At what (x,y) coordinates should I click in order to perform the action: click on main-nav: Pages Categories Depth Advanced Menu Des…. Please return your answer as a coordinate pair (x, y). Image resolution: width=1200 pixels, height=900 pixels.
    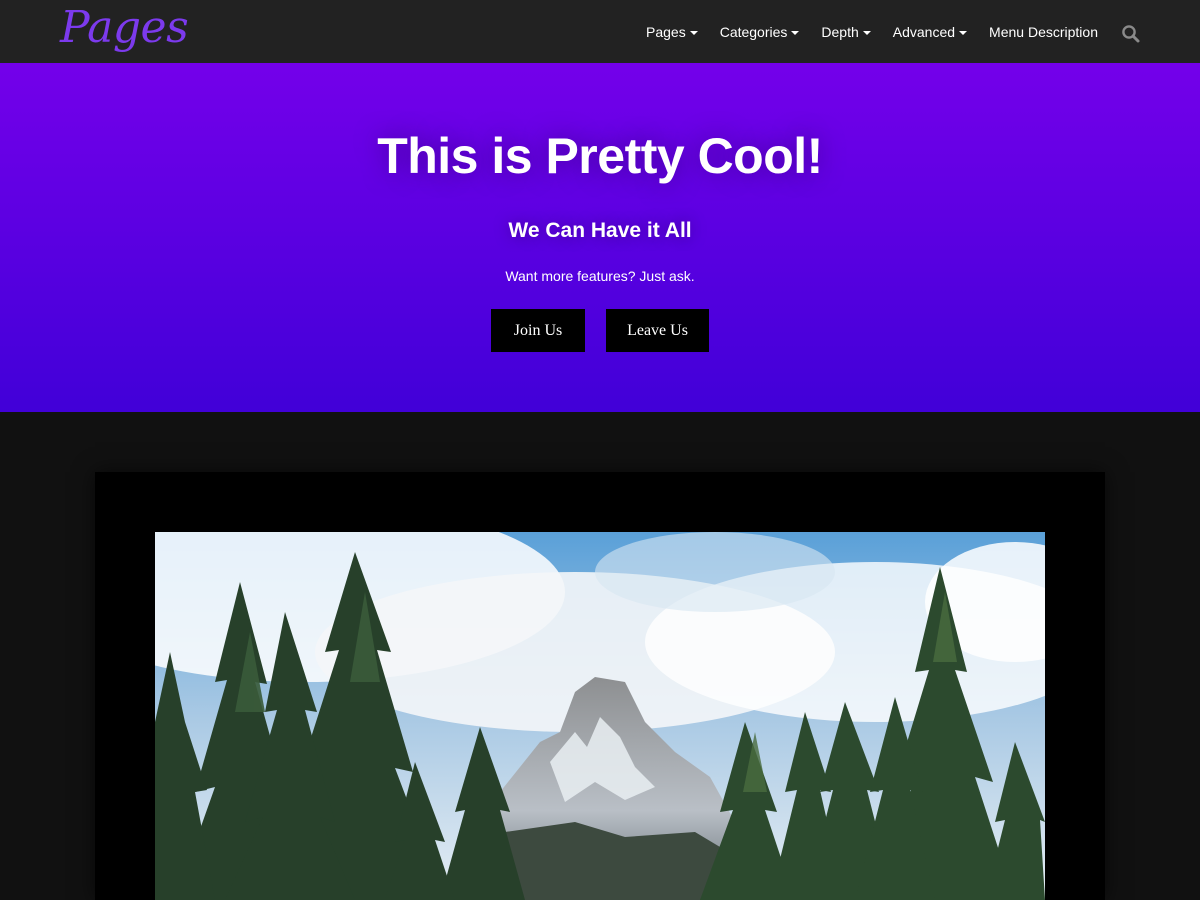
    Looking at the image, I should click on (872, 32).